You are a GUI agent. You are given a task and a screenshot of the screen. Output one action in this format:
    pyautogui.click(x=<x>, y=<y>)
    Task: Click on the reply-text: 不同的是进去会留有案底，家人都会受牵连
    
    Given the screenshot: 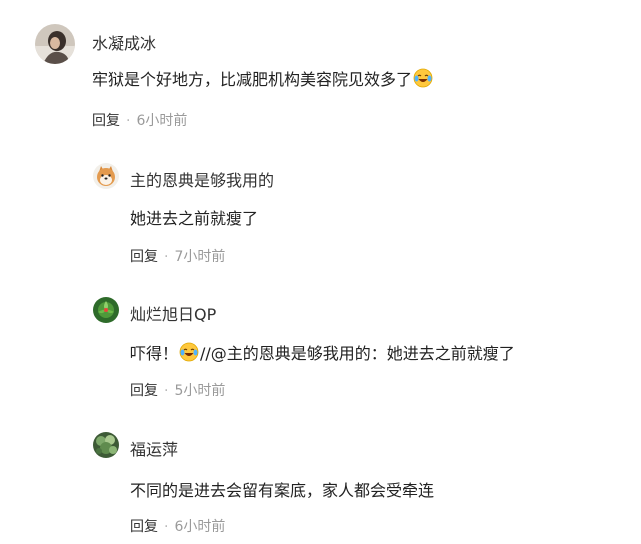 What is the action you would take?
    pyautogui.click(x=282, y=489)
    